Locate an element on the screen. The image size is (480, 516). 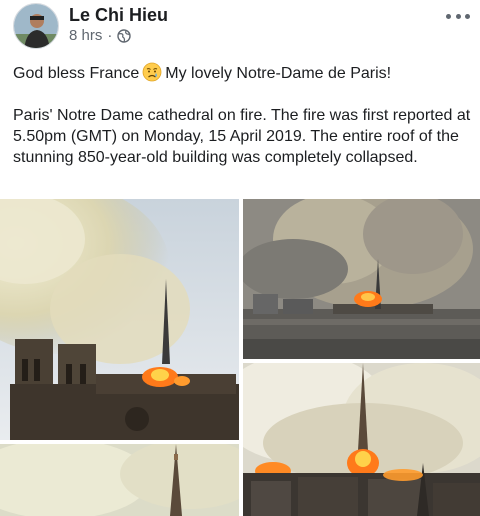
post-meta: 8 hrs · is located at coordinates (100, 35).